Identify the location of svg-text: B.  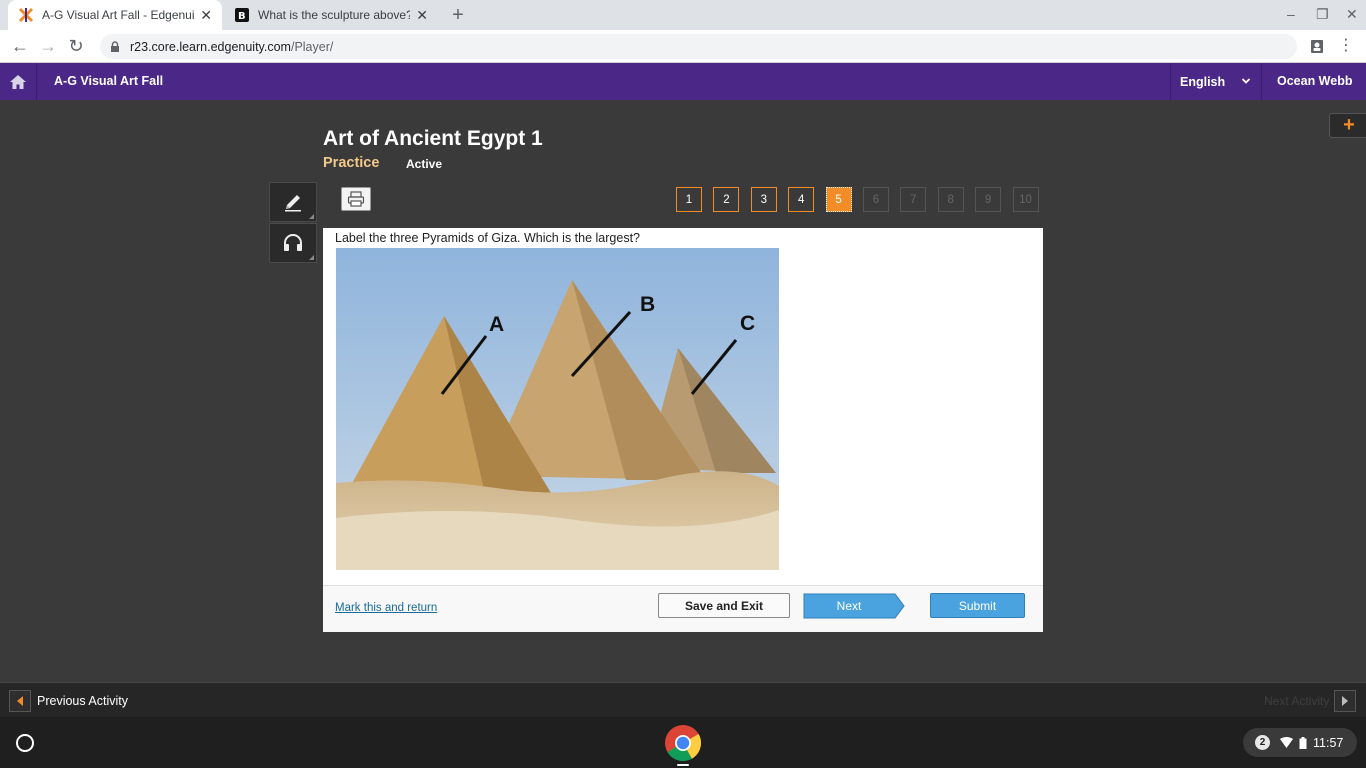
(242, 16).